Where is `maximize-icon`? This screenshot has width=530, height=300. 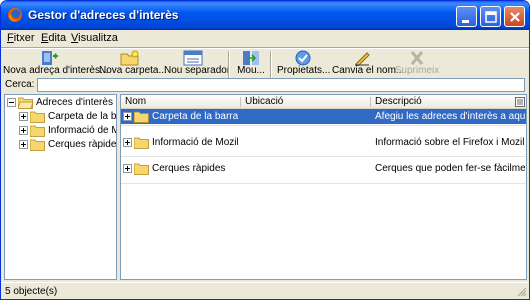
maximize-icon is located at coordinates (491, 17).